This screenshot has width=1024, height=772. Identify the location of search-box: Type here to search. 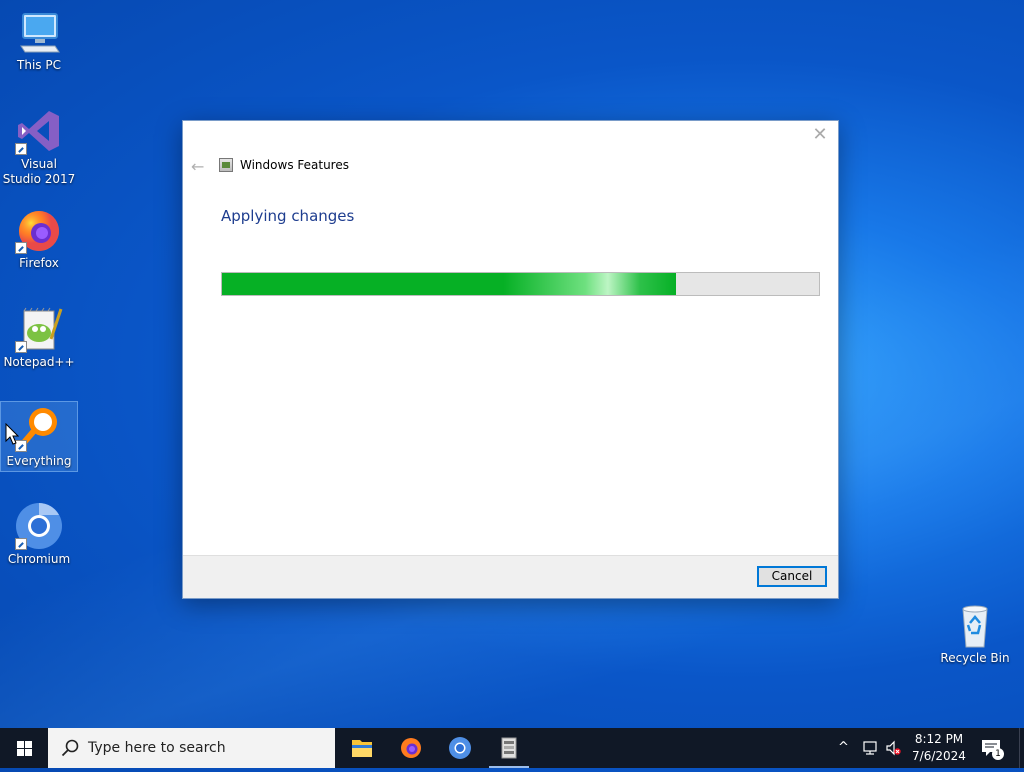
(191, 748).